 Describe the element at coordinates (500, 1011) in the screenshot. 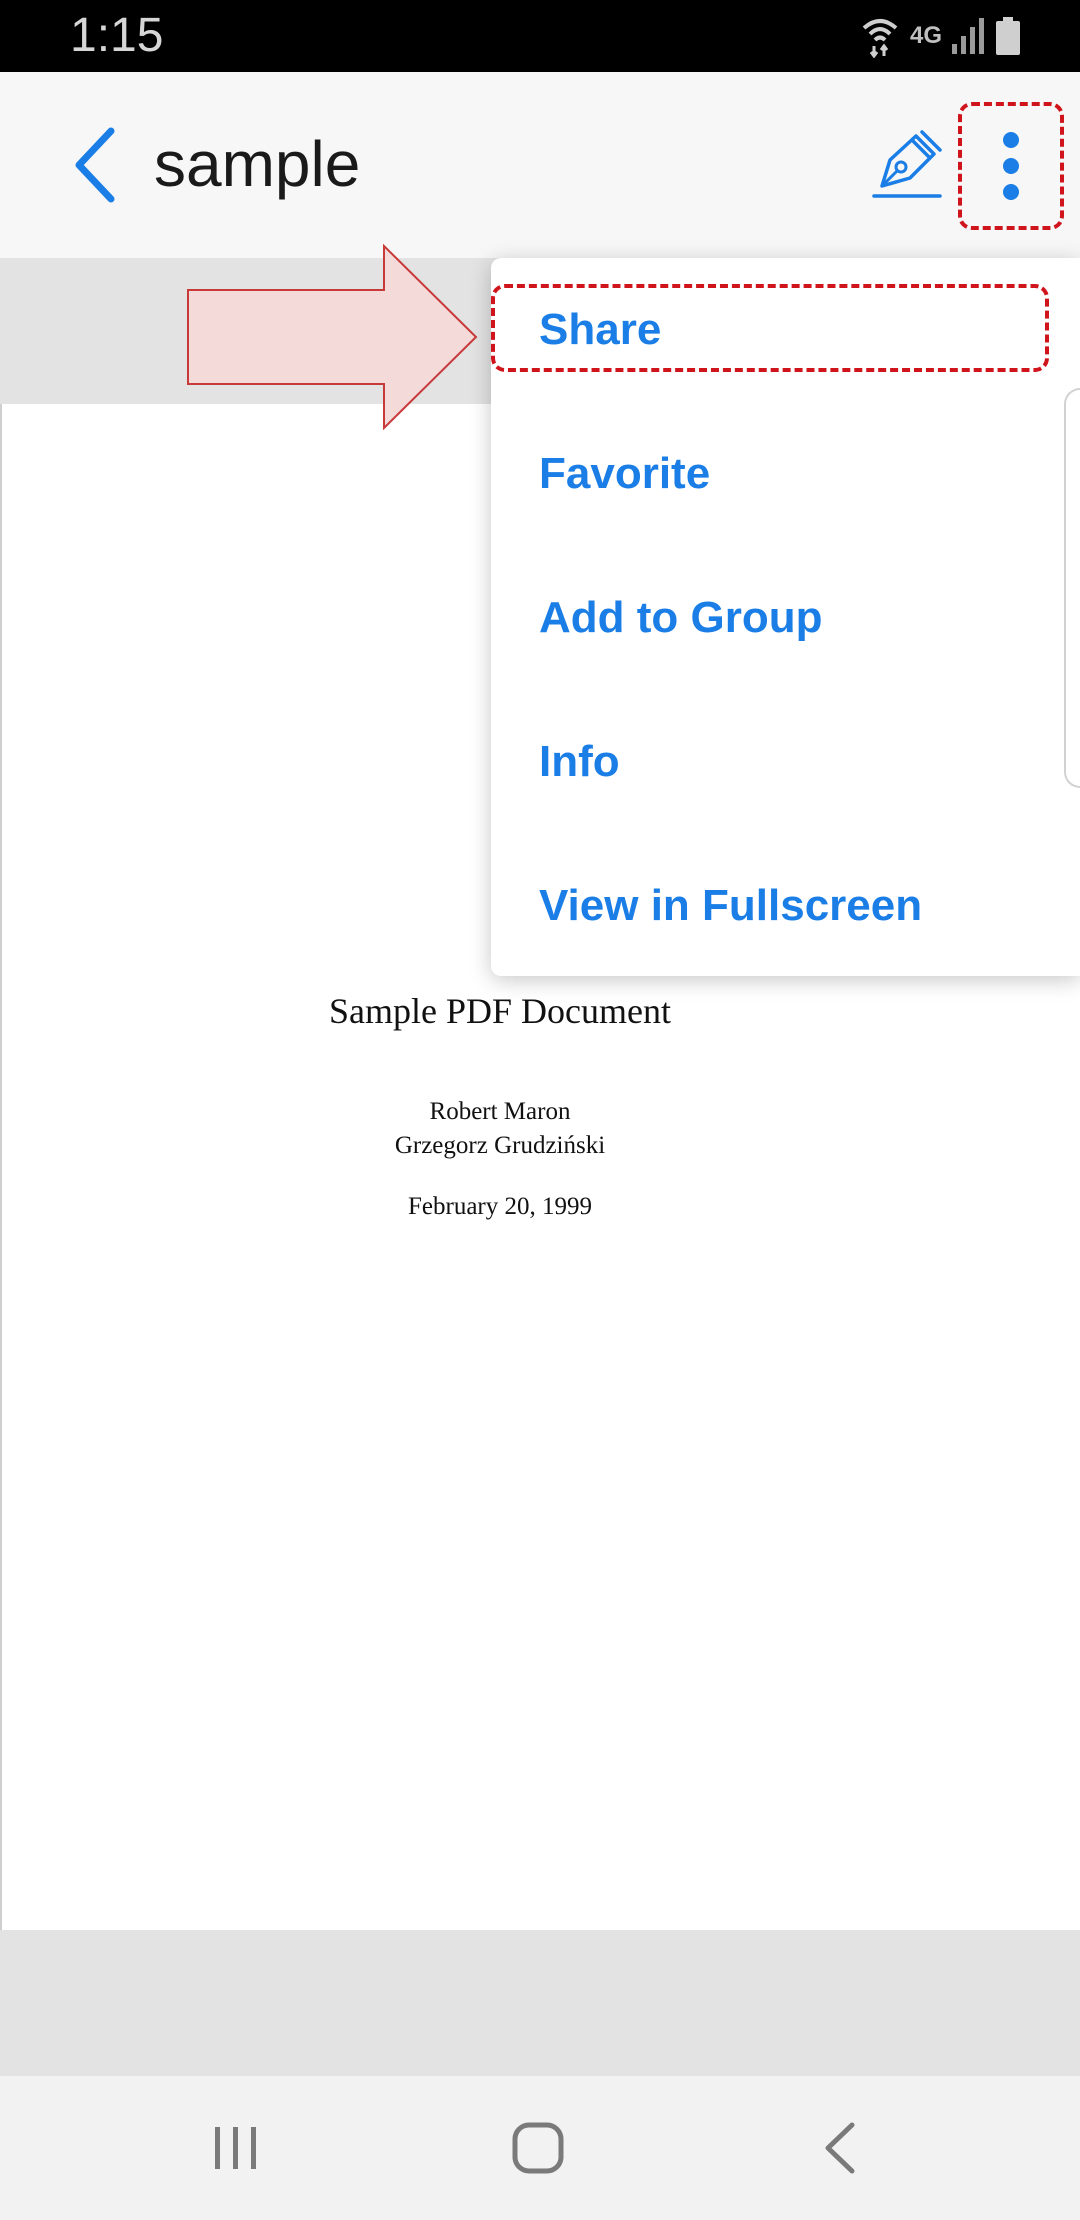

I see `pdf-document-title: Sample PDF Document` at that location.